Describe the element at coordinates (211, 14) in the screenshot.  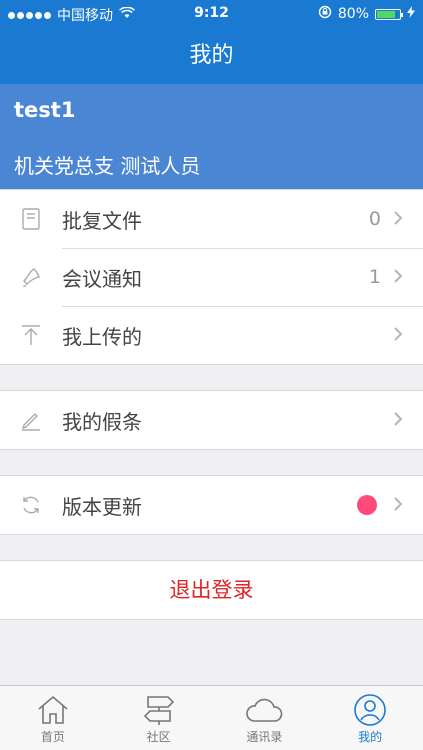
I see `status-bar: 中国移动 9:12 80%` at that location.